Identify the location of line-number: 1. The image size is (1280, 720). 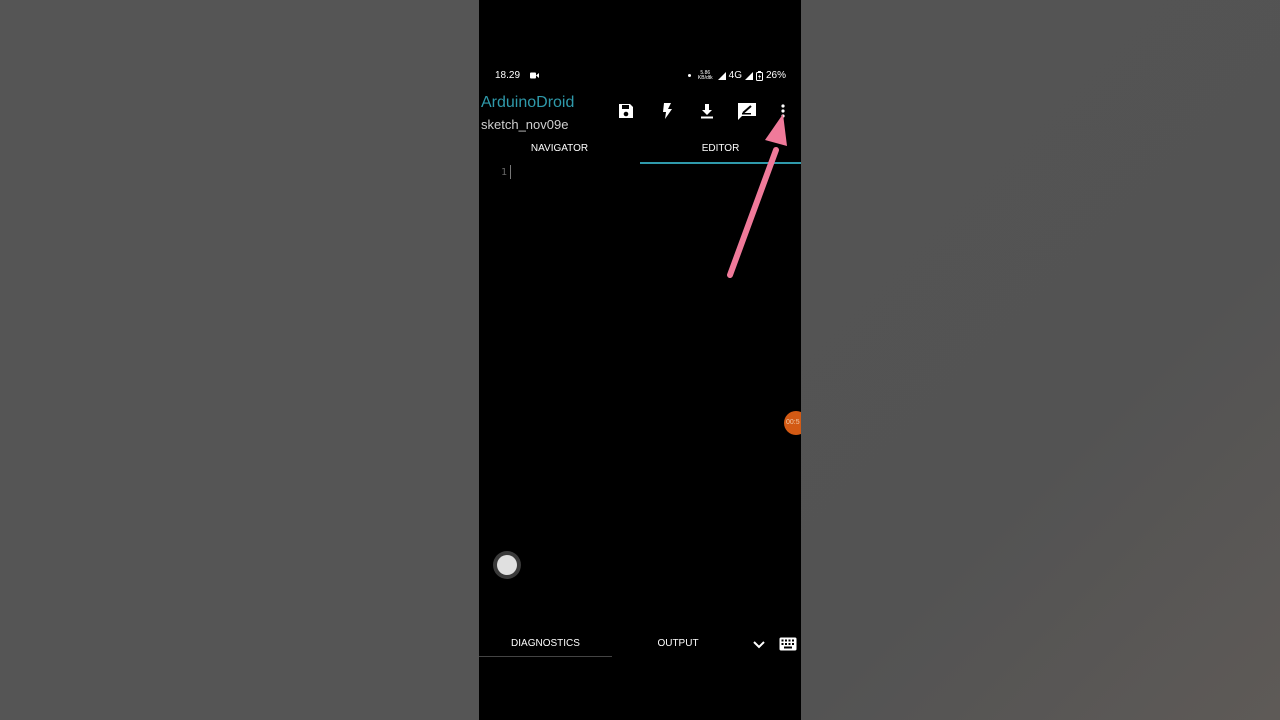
(504, 172).